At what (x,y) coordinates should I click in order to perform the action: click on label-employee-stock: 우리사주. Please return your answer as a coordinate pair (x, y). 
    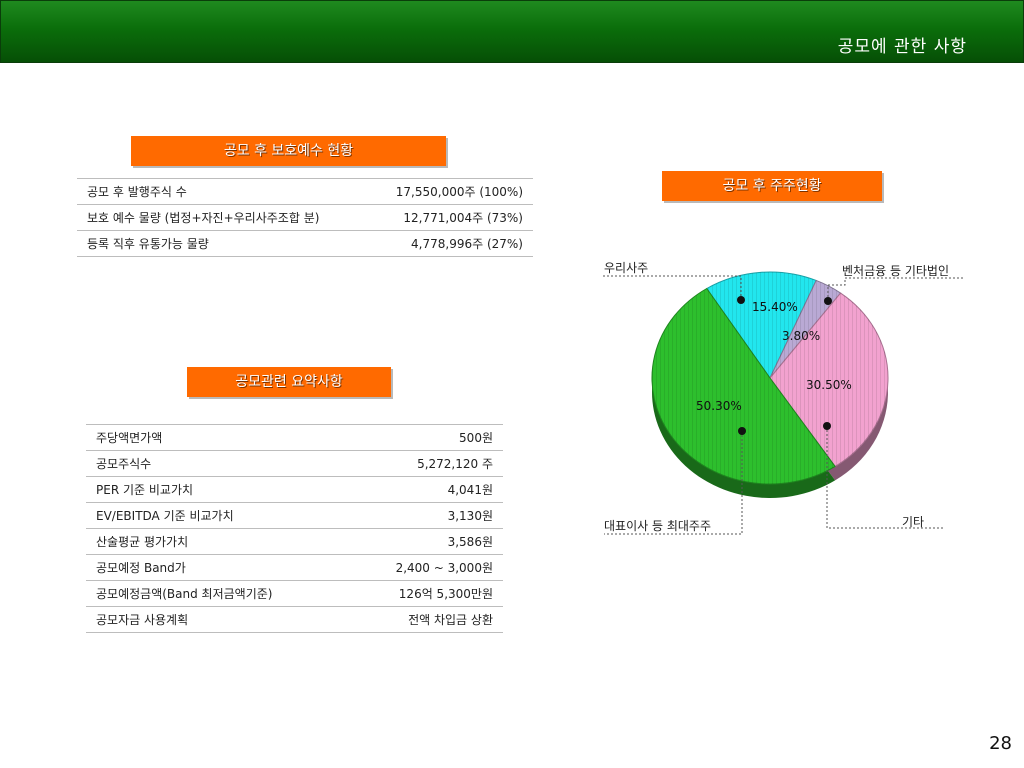
    Looking at the image, I should click on (626, 268).